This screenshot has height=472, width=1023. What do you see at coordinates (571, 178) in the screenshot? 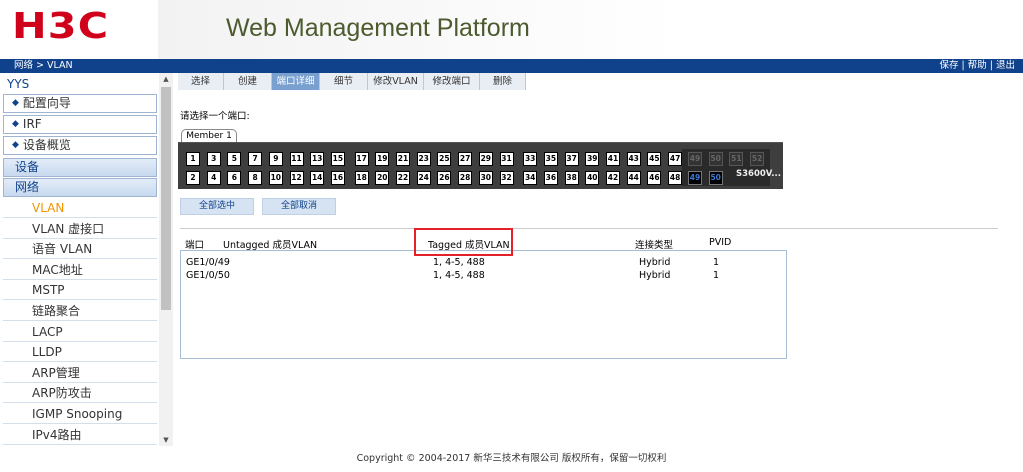
I see `port-38: 38` at bounding box center [571, 178].